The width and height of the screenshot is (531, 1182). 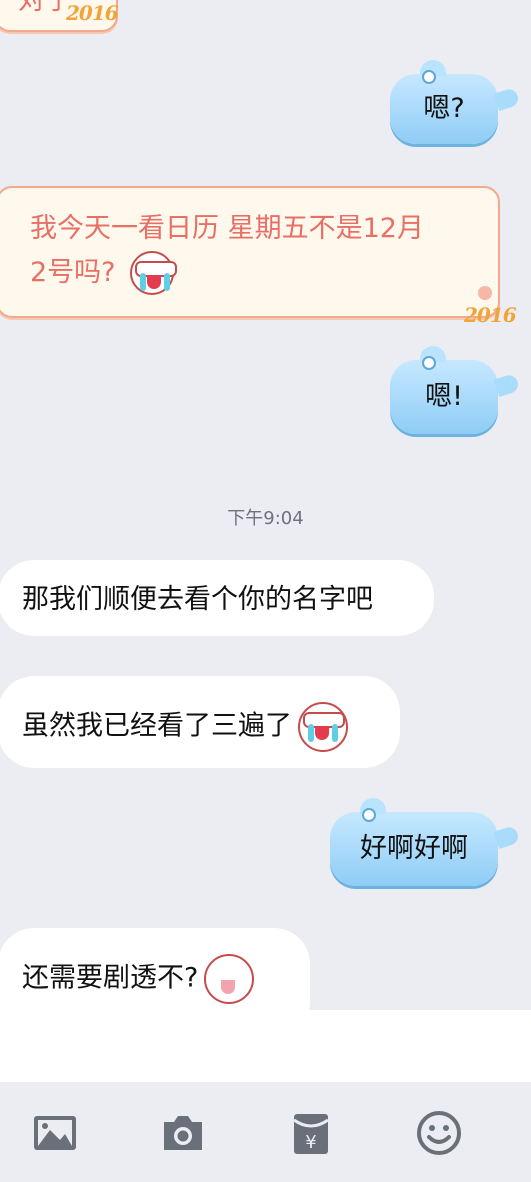 What do you see at coordinates (73, 272) in the screenshot?
I see `message-text-line2: 2号吗?` at bounding box center [73, 272].